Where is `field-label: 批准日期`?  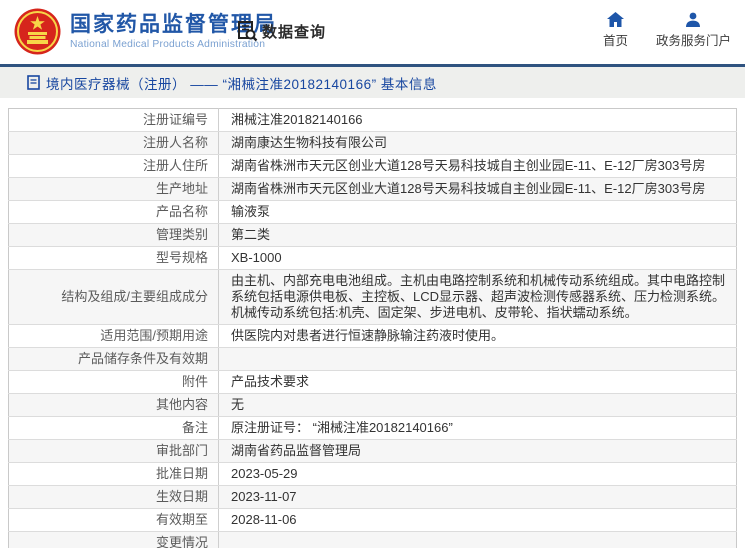 field-label: 批准日期 is located at coordinates (113, 474).